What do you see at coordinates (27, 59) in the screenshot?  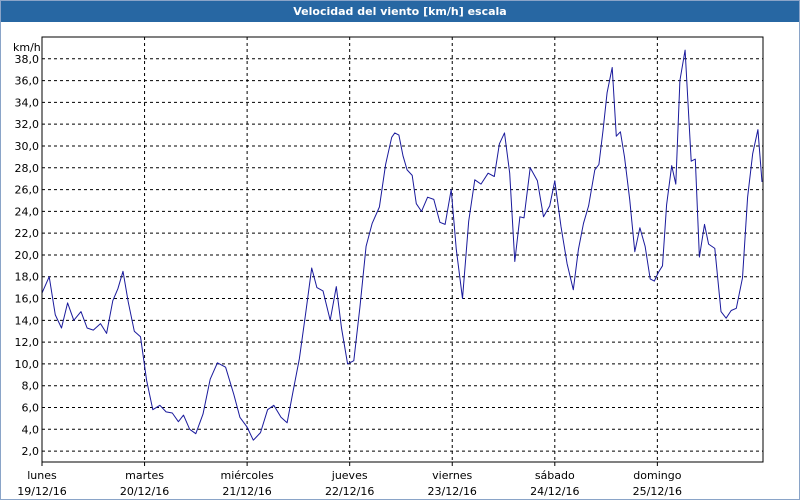 I see `y-tick-label: 38,0` at bounding box center [27, 59].